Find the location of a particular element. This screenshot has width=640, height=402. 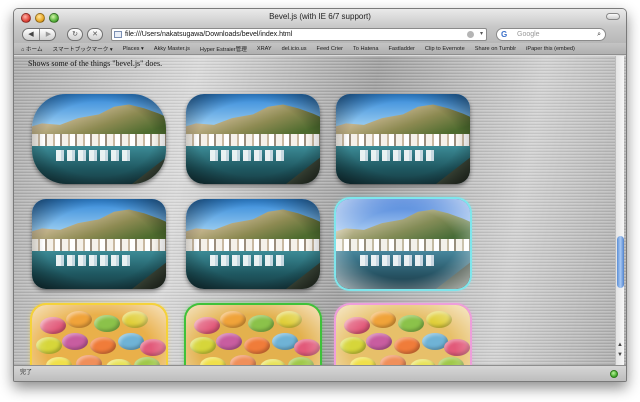

title-bar: Bevel.js (with IE 6/7 support) is located at coordinates (320, 17).